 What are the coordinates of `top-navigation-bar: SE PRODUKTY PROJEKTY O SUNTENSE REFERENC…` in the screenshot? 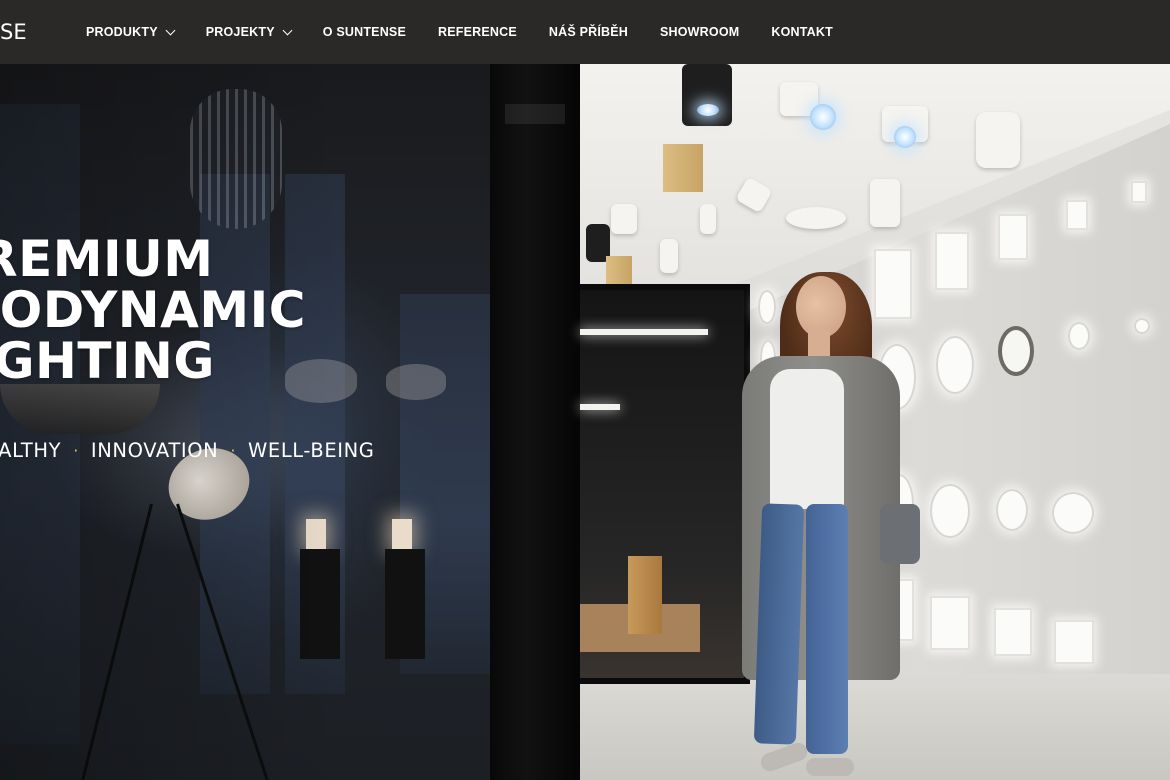 It's located at (585, 32).